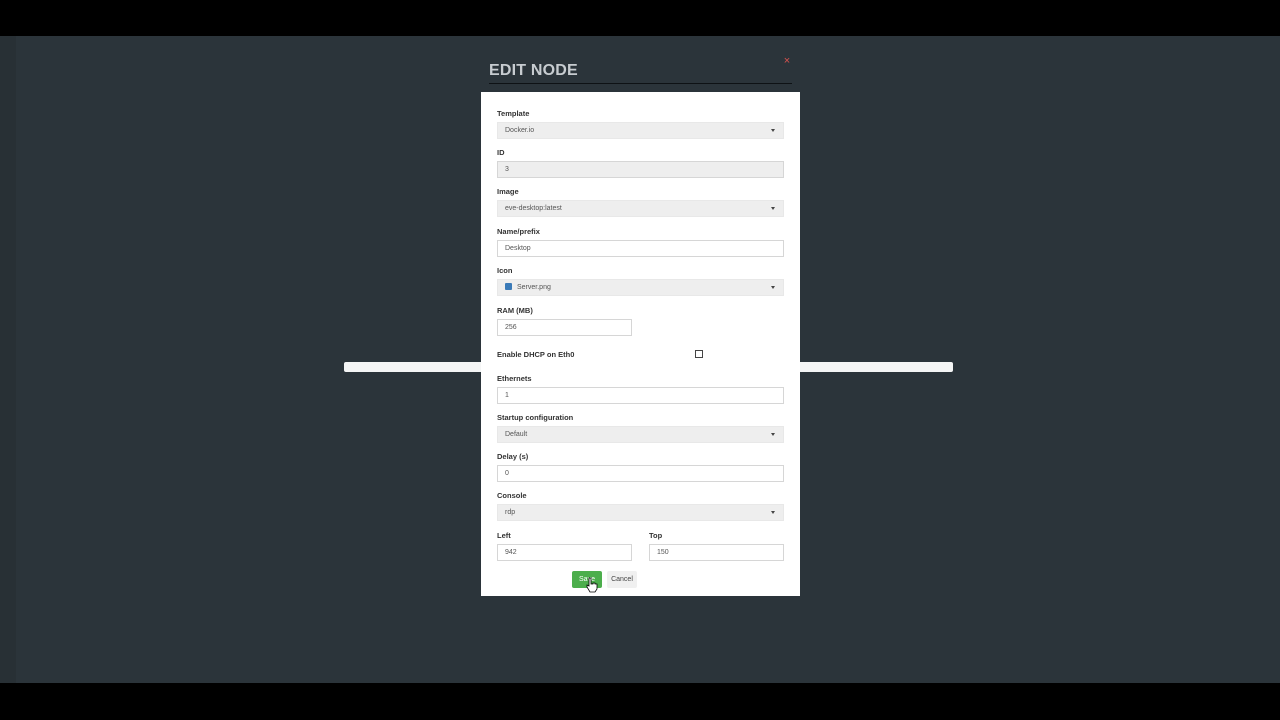 This screenshot has height=720, width=1280. Describe the element at coordinates (512, 495) in the screenshot. I see `console-label: Console` at that location.